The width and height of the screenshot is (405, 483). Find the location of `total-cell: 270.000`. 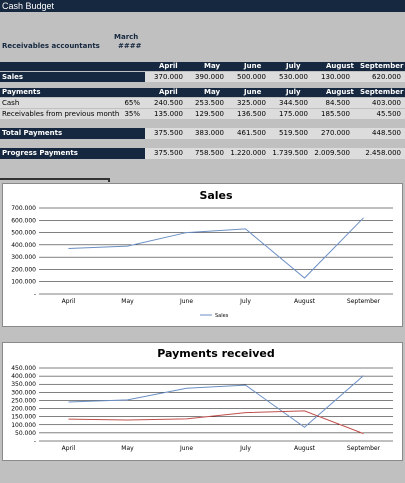

total-cell: 270.000 is located at coordinates (331, 133).